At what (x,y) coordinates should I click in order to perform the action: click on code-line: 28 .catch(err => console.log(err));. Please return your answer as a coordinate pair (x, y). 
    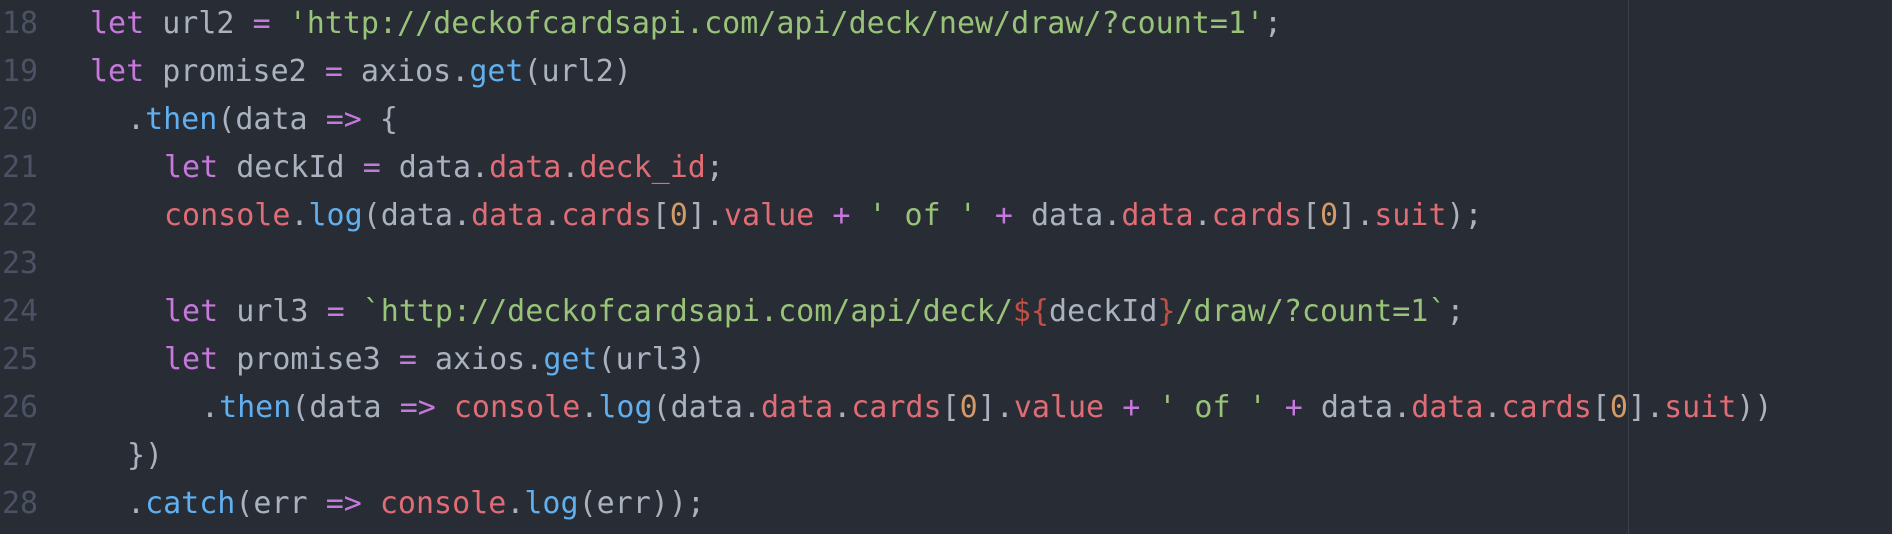
    Looking at the image, I should click on (352, 504).